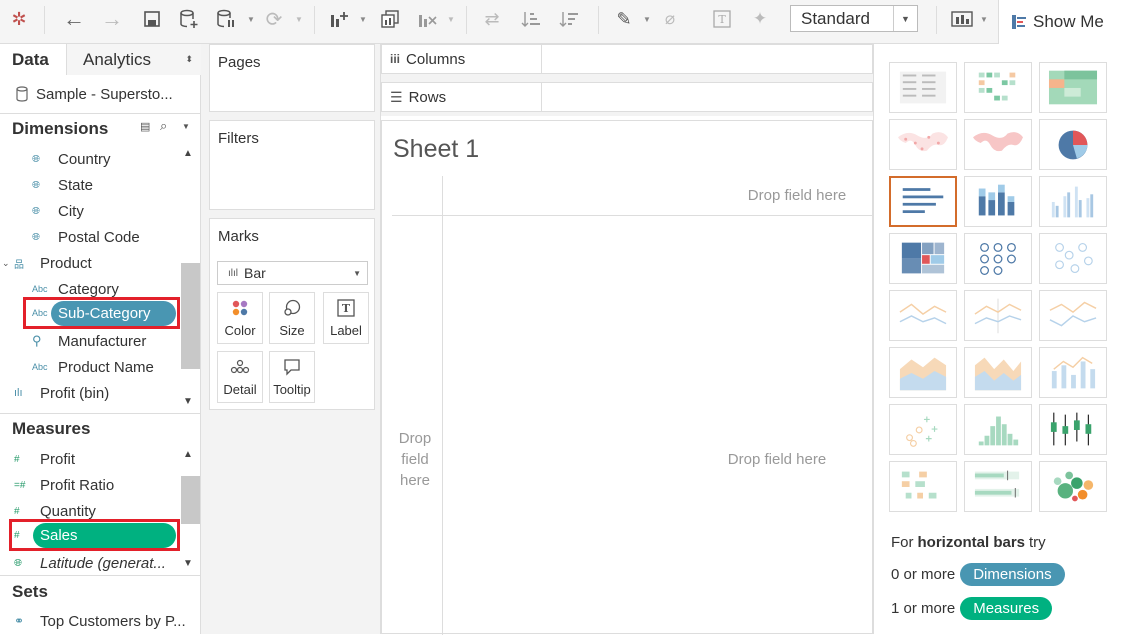 This screenshot has width=1121, height=635. I want to click on field-postal-code: 🌐︎ Postal Code, so click(86, 237).